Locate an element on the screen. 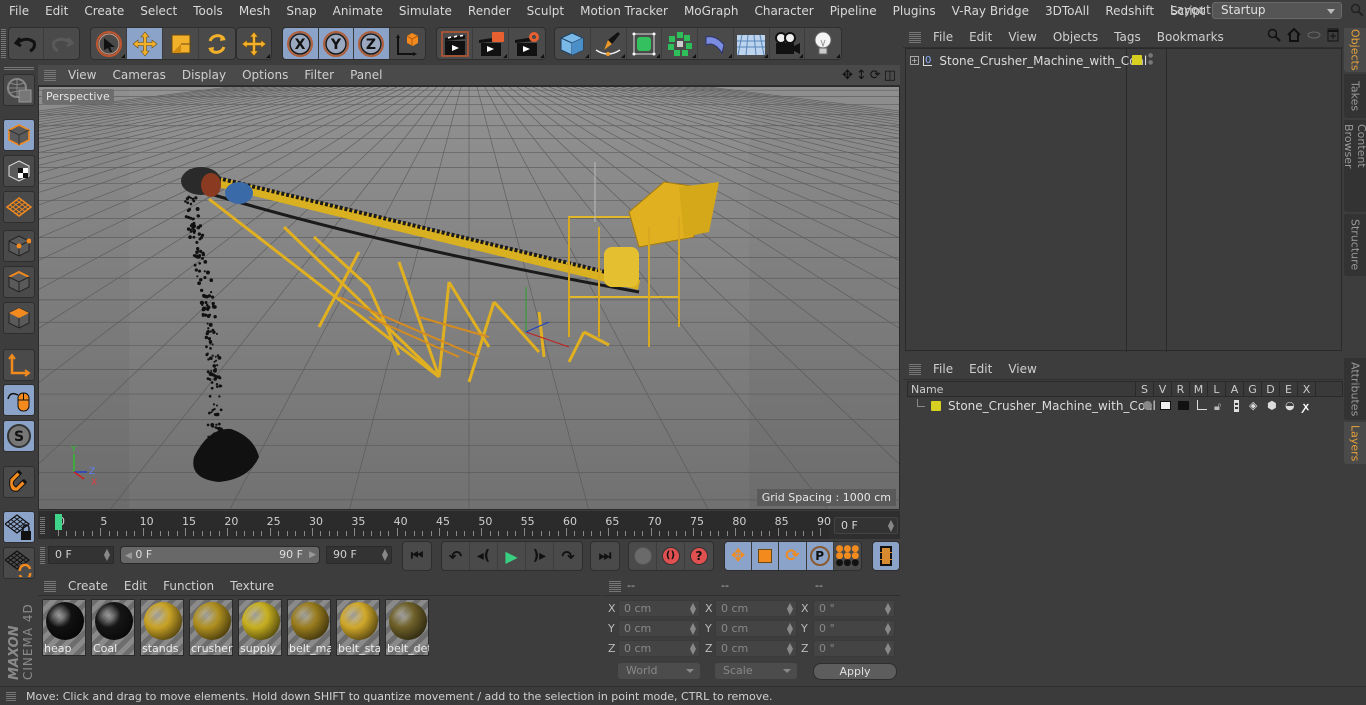 Image resolution: width=1366 pixels, height=705 pixels. goto-start-button: ⏮ is located at coordinates (417, 556).